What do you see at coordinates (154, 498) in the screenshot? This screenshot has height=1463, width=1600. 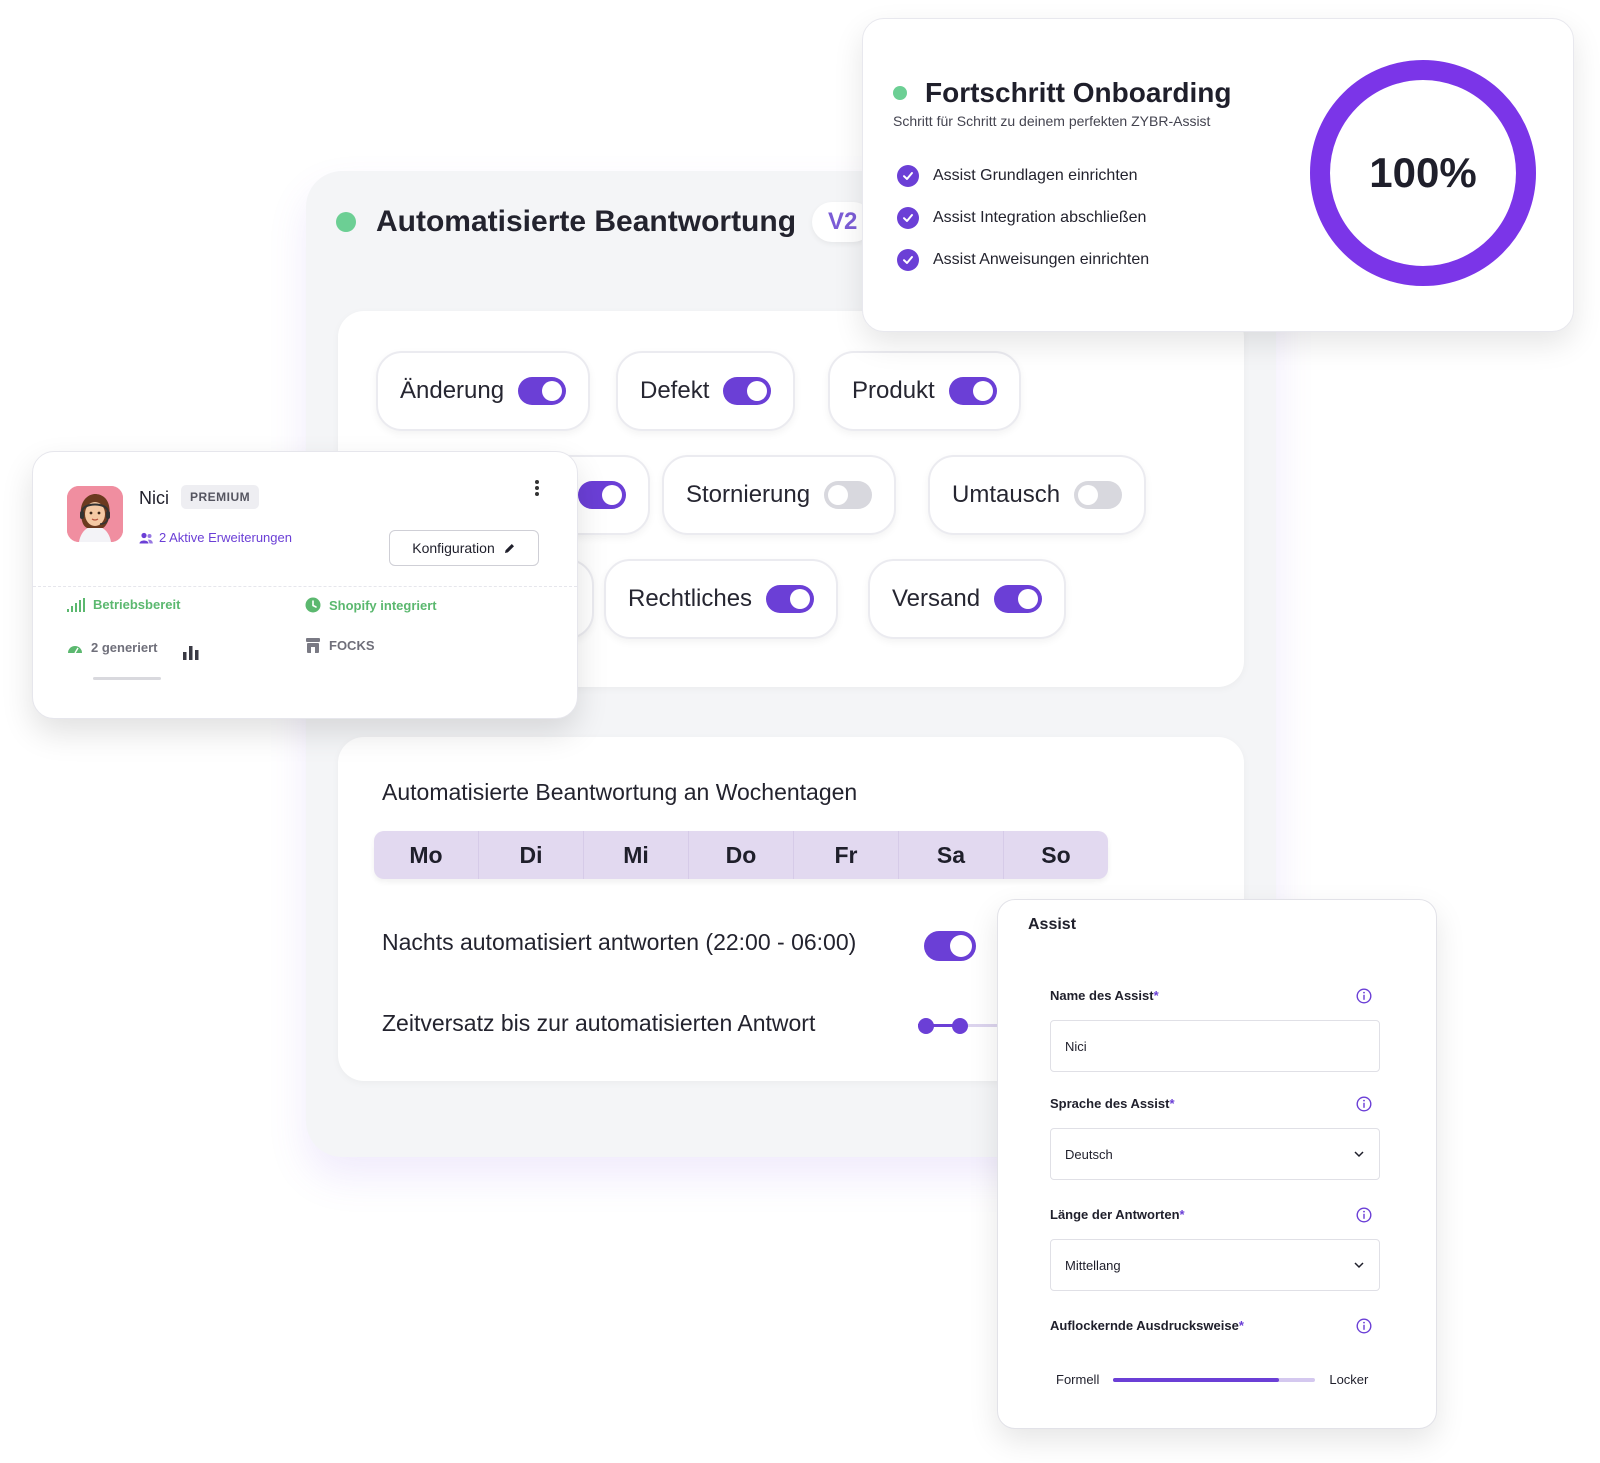 I see `assistant-name: Nici` at bounding box center [154, 498].